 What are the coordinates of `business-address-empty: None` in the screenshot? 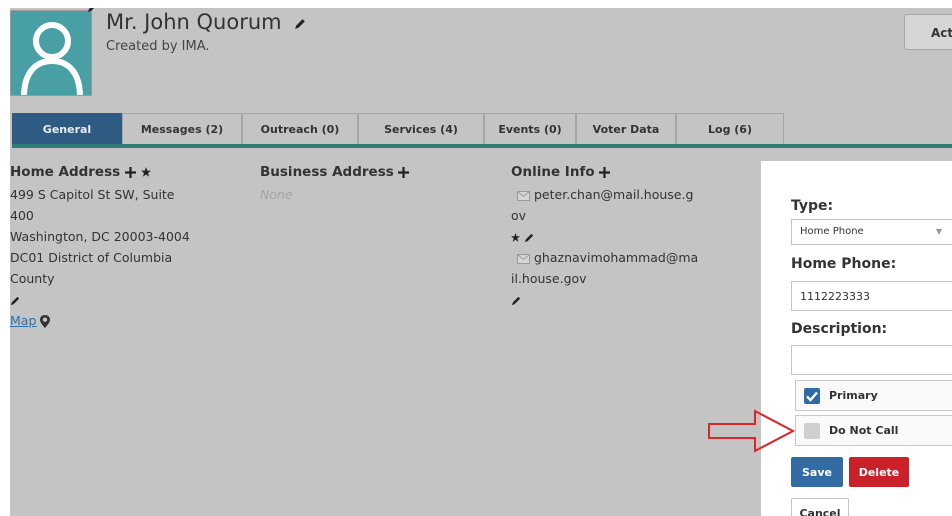 It's located at (276, 194).